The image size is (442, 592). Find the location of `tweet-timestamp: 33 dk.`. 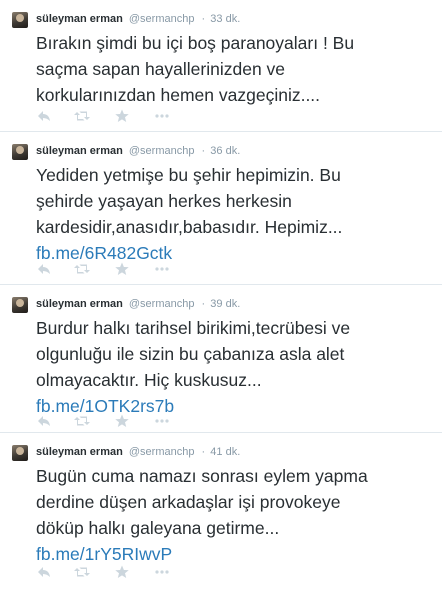

tweet-timestamp: 33 dk. is located at coordinates (225, 19).